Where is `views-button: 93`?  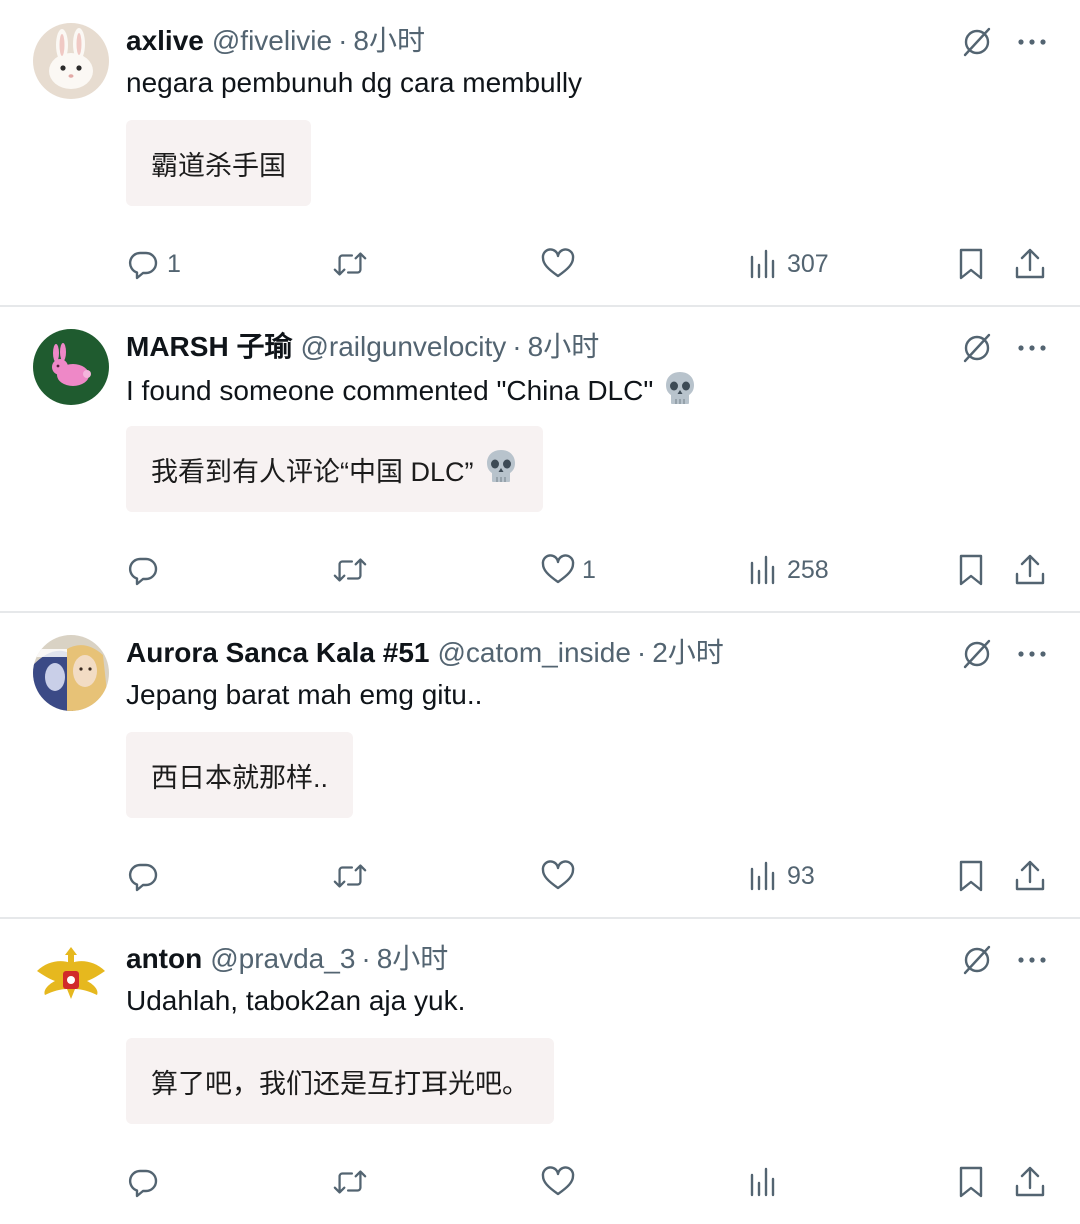 views-button: 93 is located at coordinates (780, 876).